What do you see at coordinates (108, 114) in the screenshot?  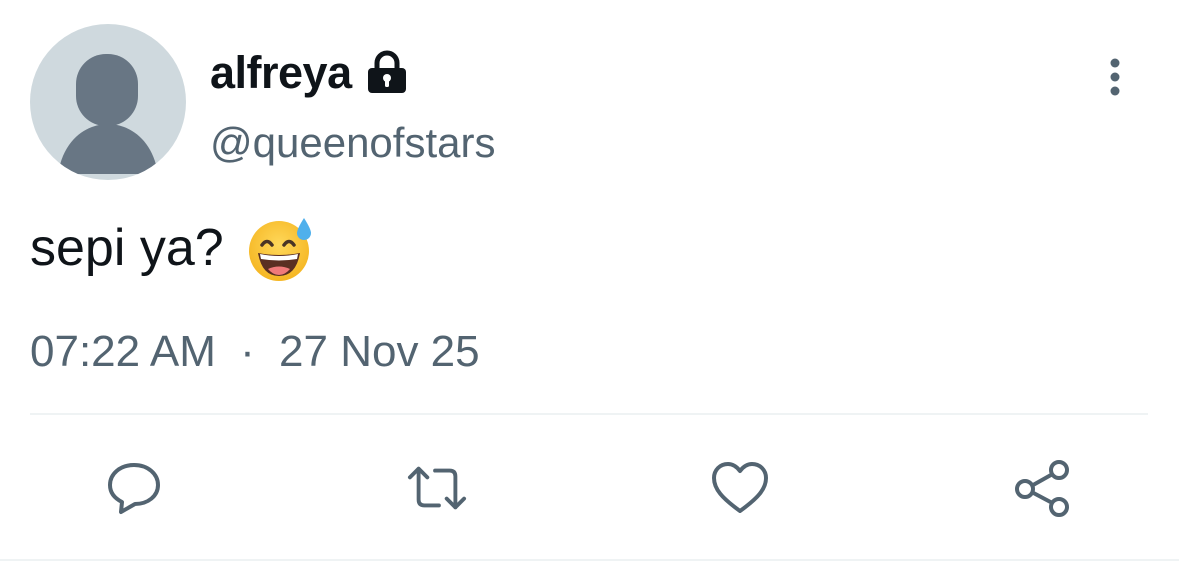 I see `default-avatar-icon` at bounding box center [108, 114].